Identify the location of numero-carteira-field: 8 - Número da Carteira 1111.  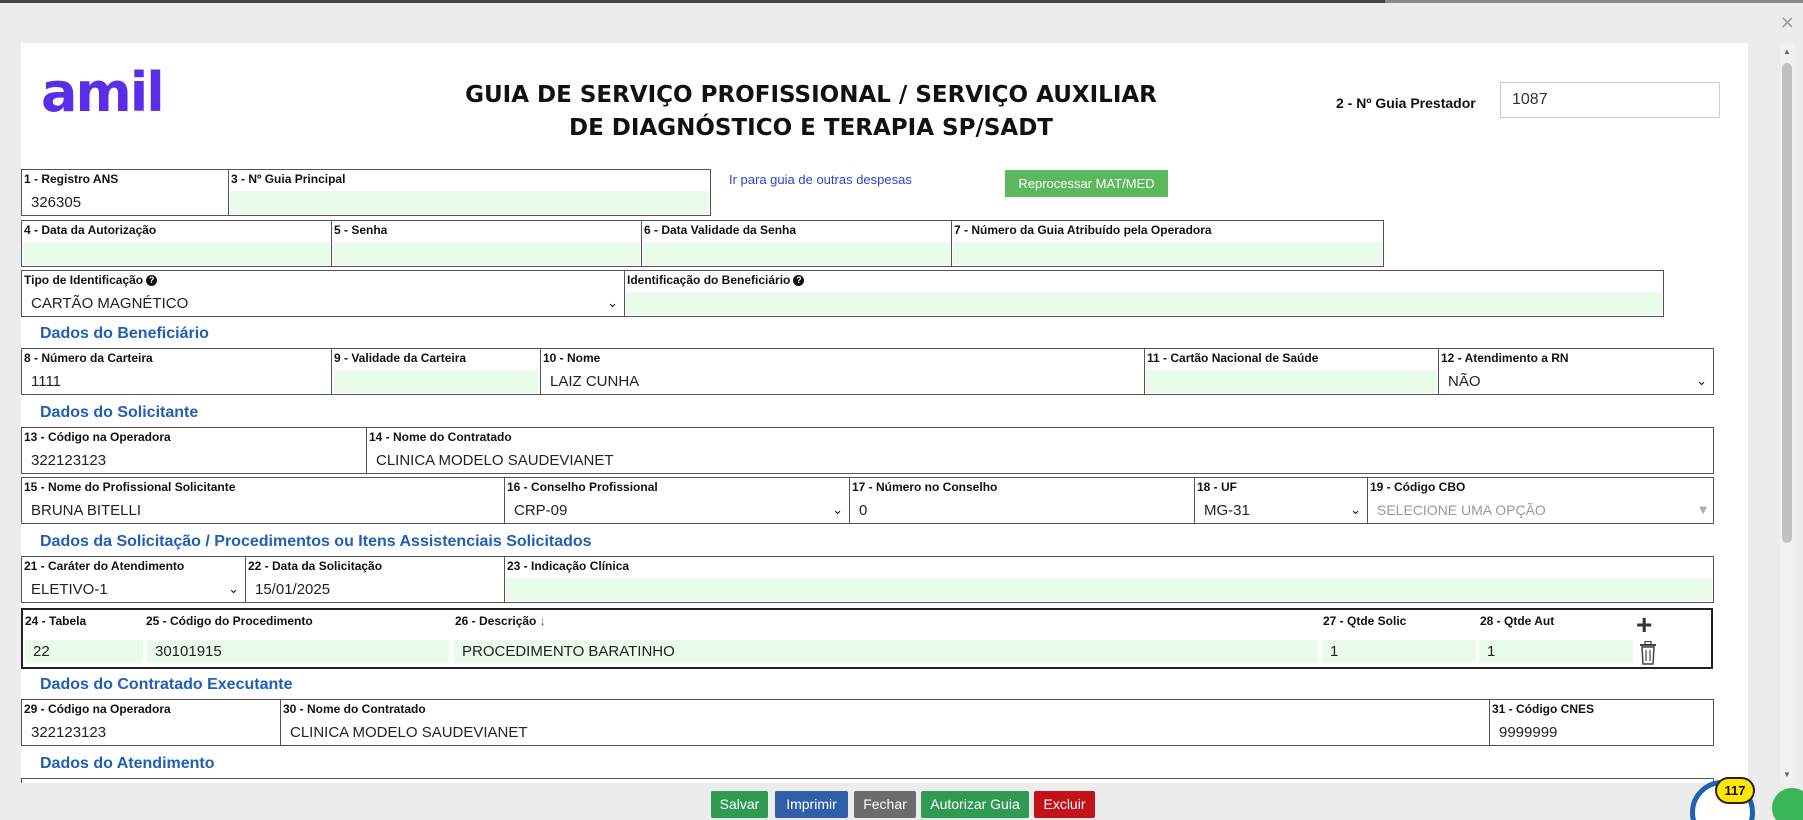
(176, 371).